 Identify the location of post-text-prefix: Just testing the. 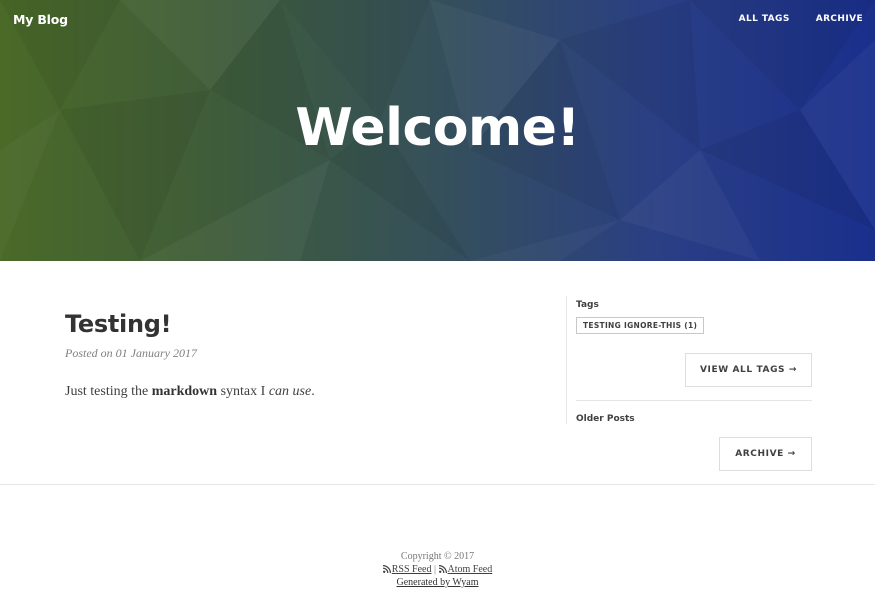
(108, 391).